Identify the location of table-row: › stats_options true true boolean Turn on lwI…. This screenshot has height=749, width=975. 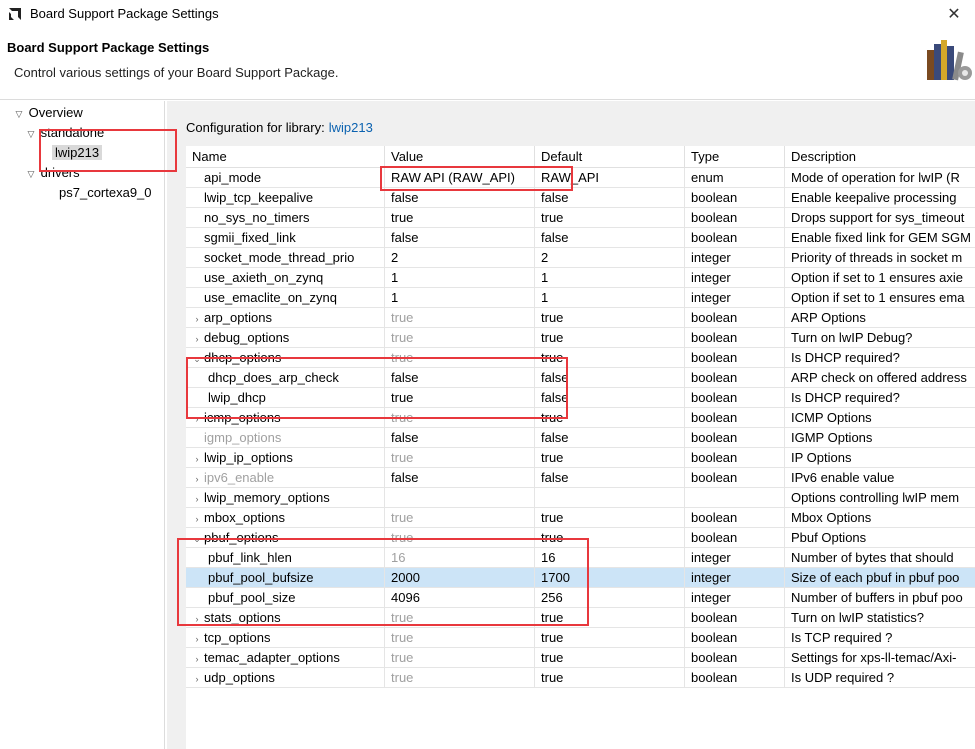
(580, 618).